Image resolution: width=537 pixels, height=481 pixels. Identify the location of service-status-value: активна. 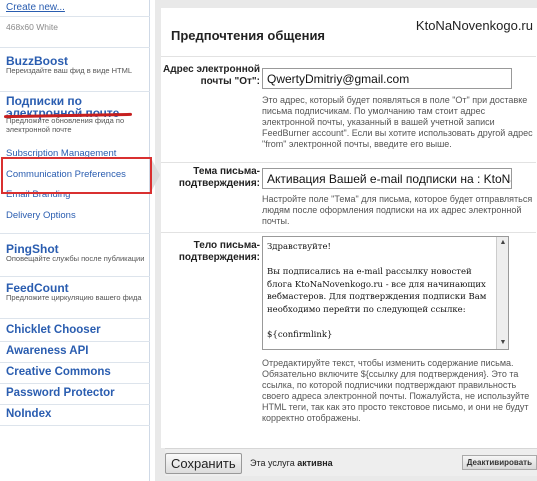
(315, 463).